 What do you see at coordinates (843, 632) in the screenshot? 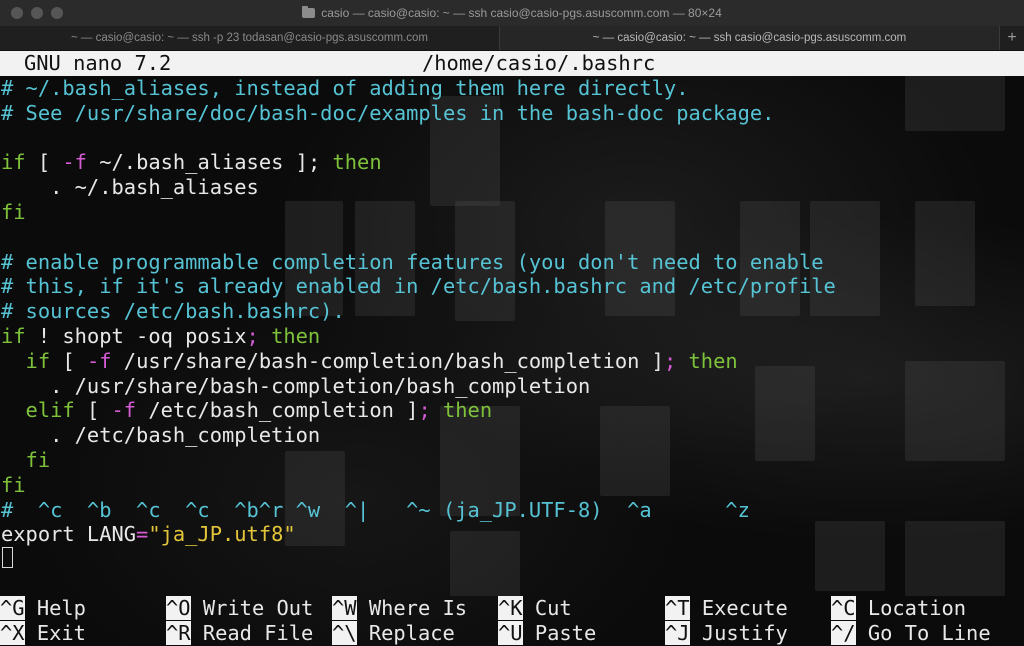
I see `shortcut-key: ^/` at bounding box center [843, 632].